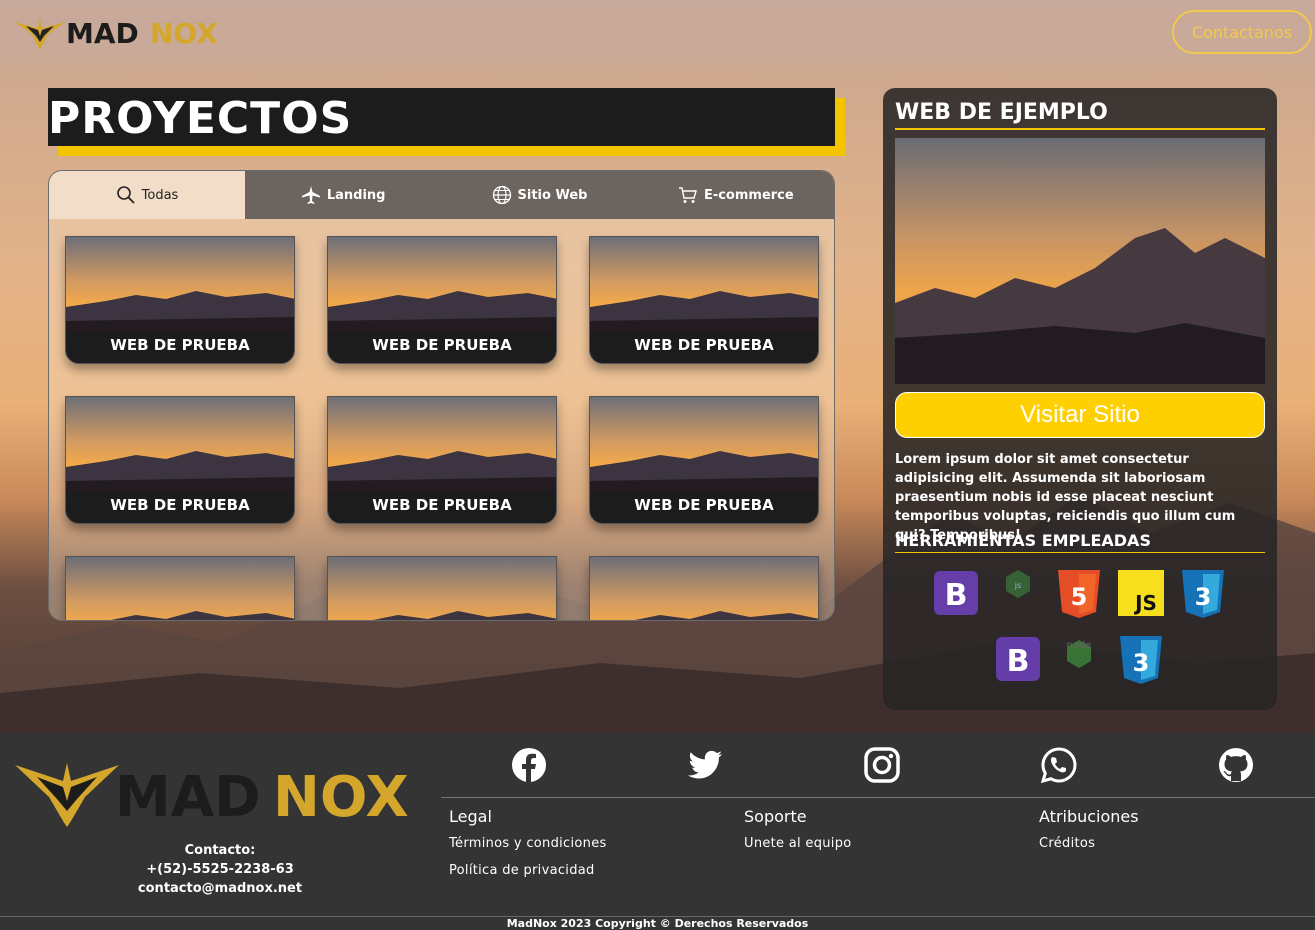 Image resolution: width=1315 pixels, height=930 pixels. I want to click on svg-text: 5, so click(1079, 597).